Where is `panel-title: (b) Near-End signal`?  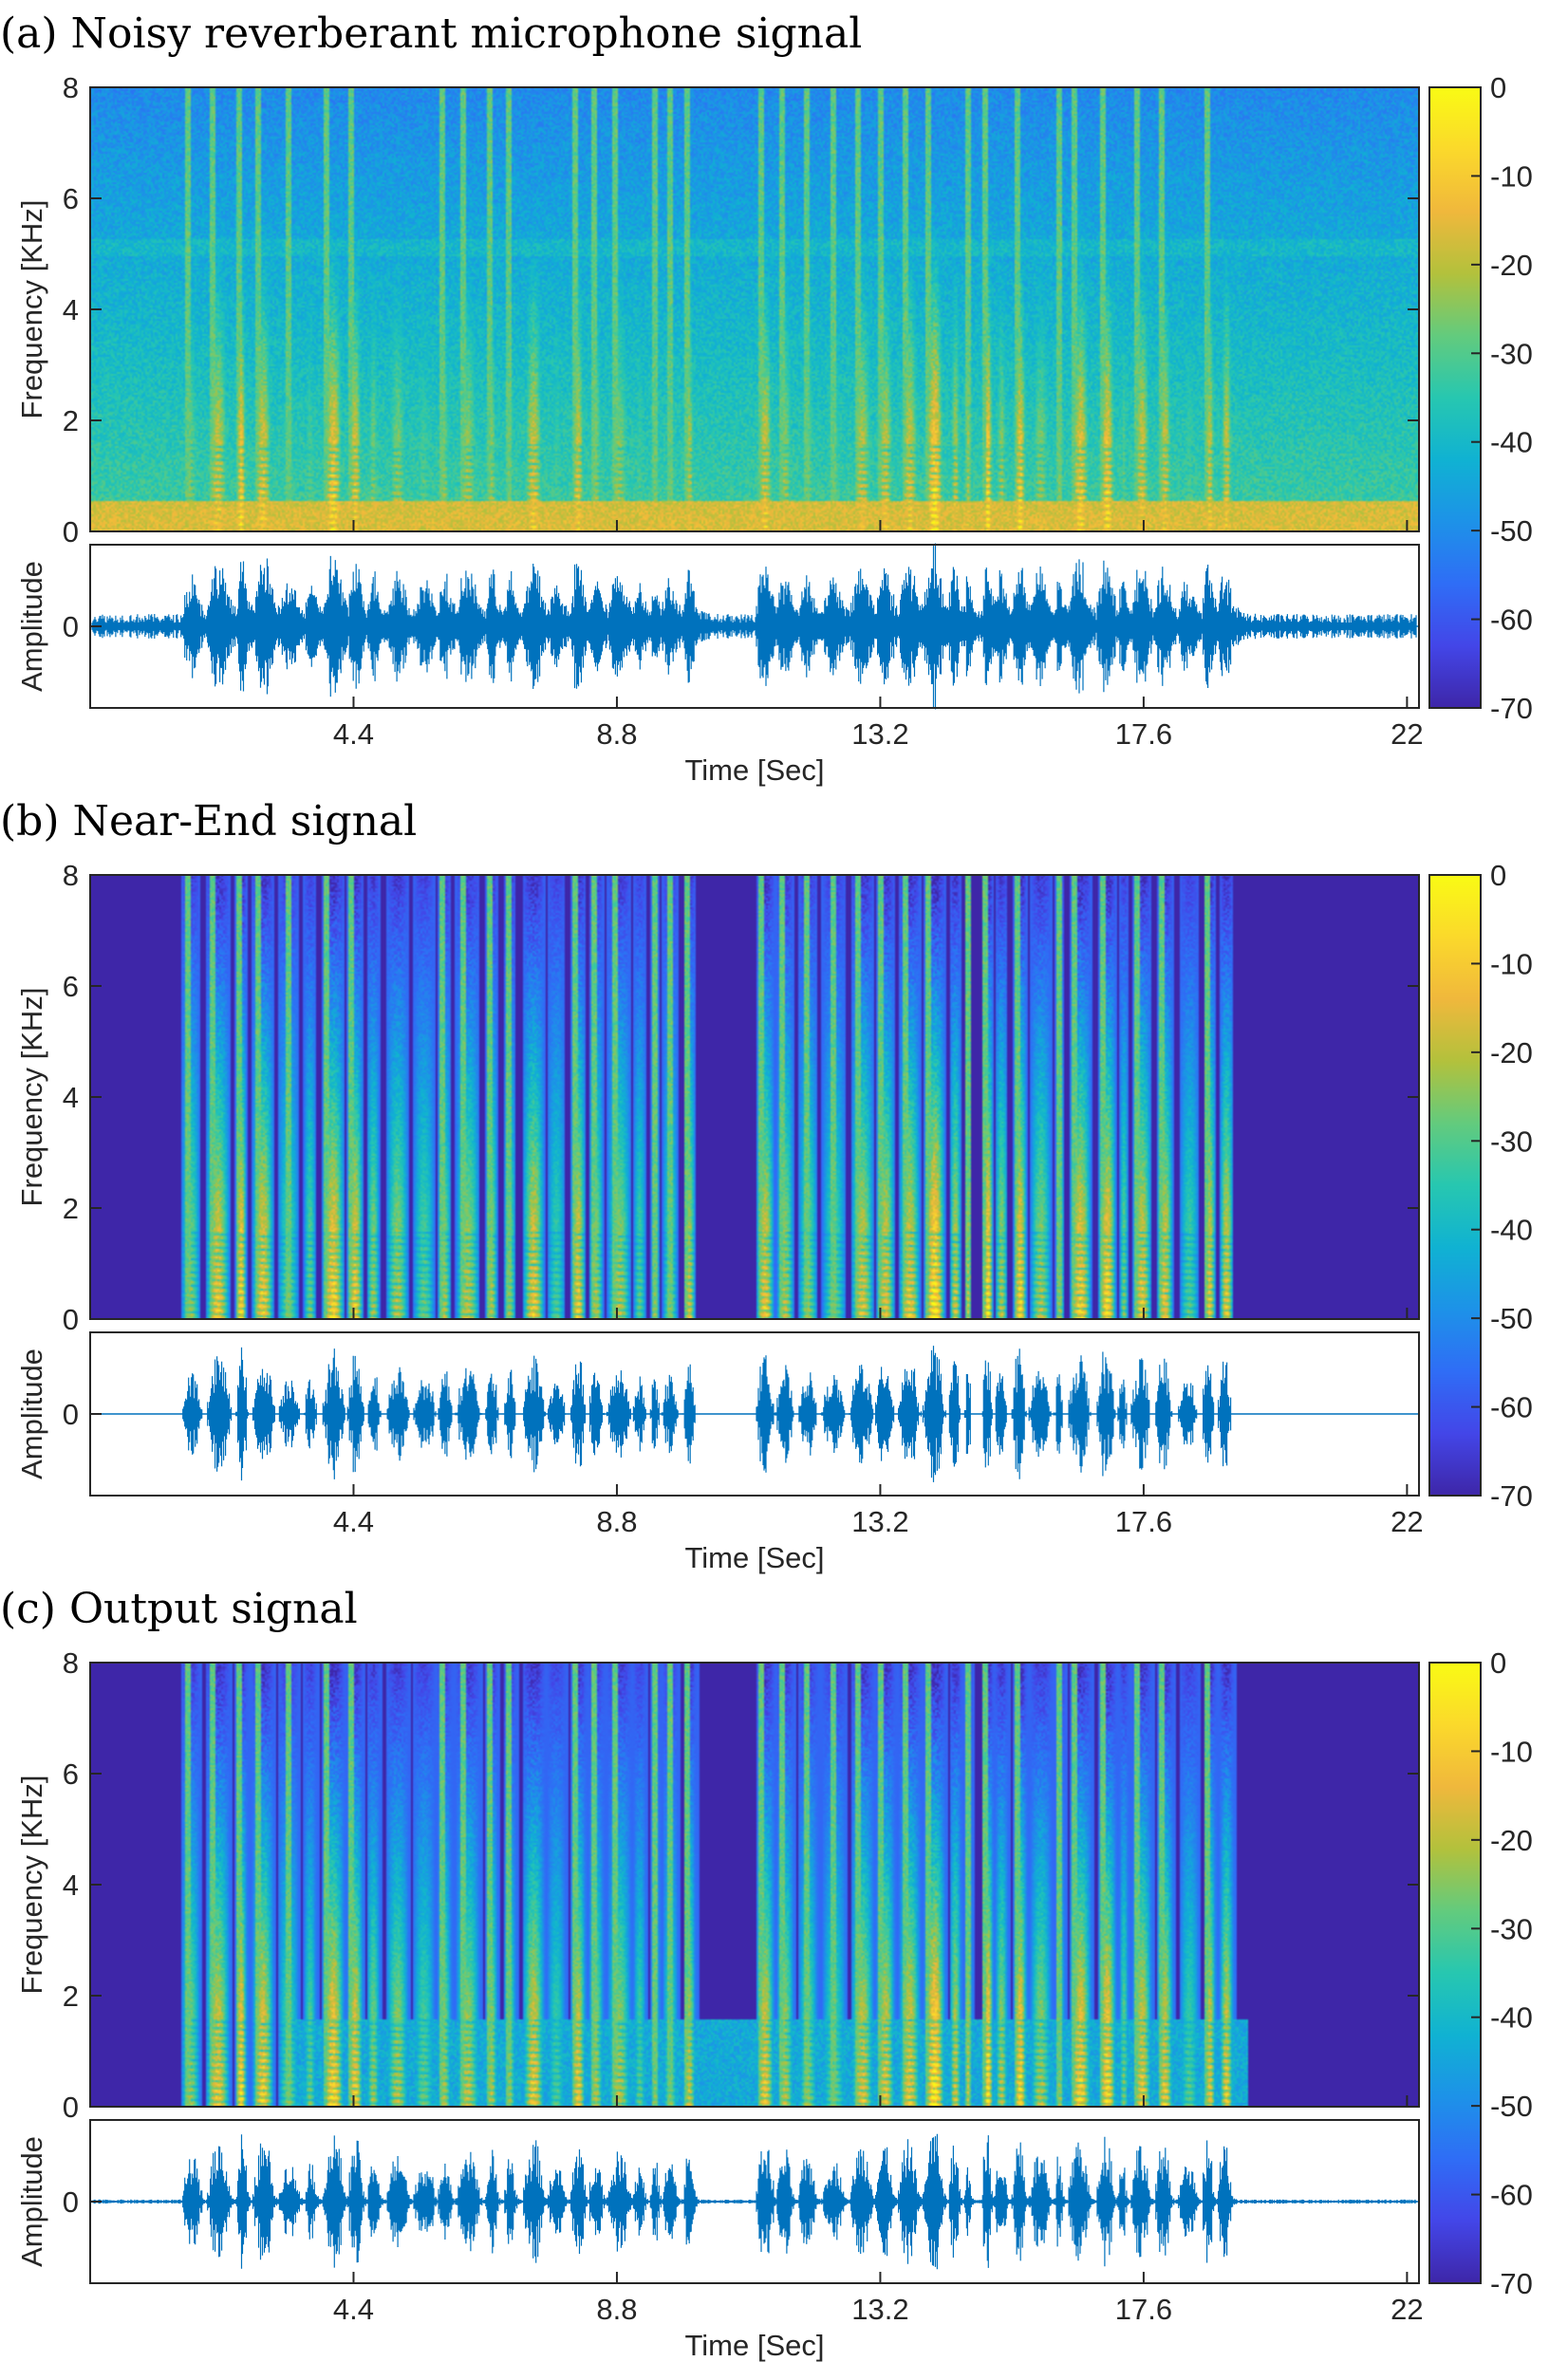
panel-title: (b) Near-End signal is located at coordinates (208, 821).